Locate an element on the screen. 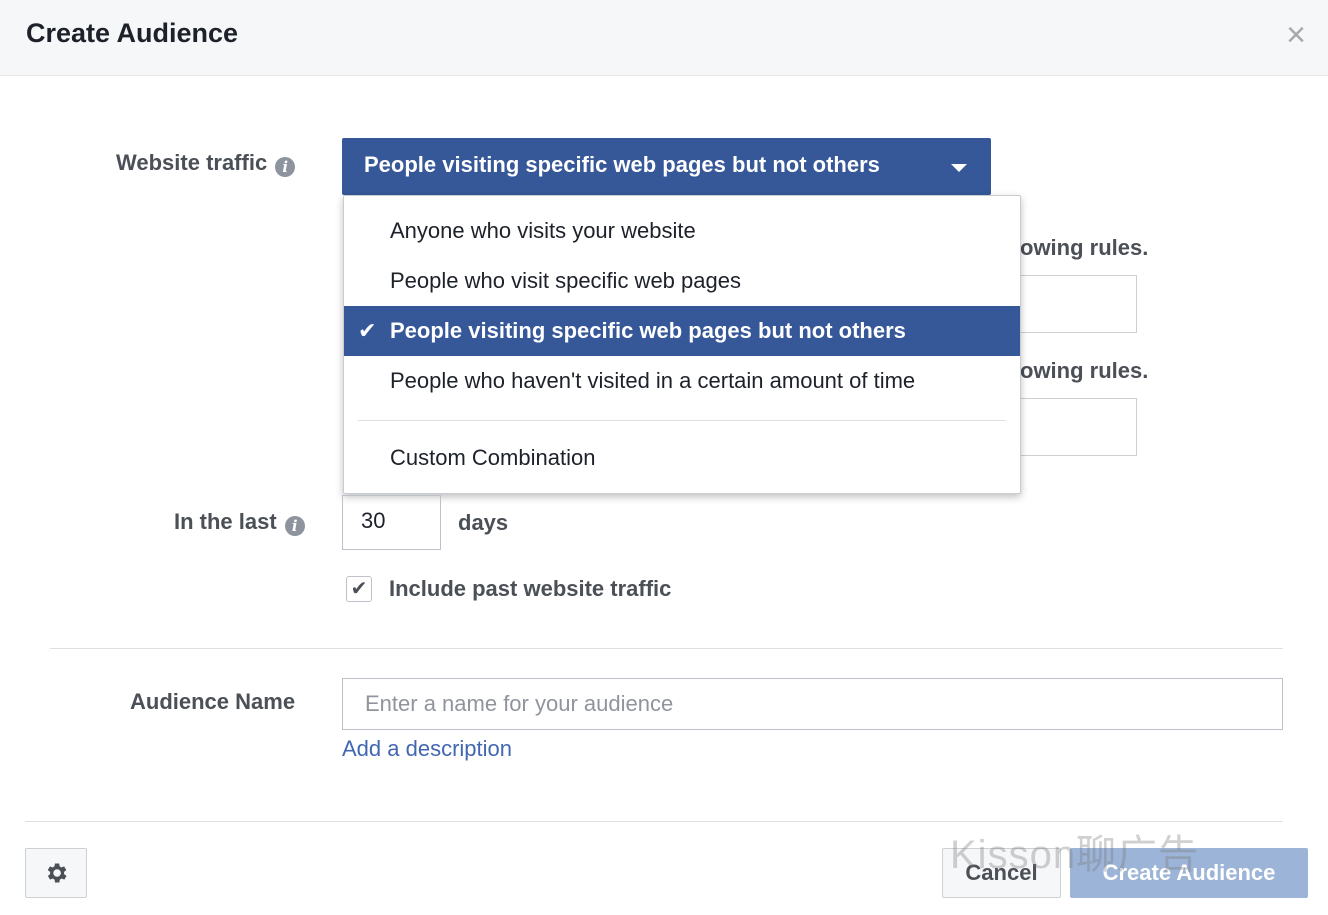 This screenshot has height=915, width=1328. option-label: People who visit specific web pages is located at coordinates (565, 280).